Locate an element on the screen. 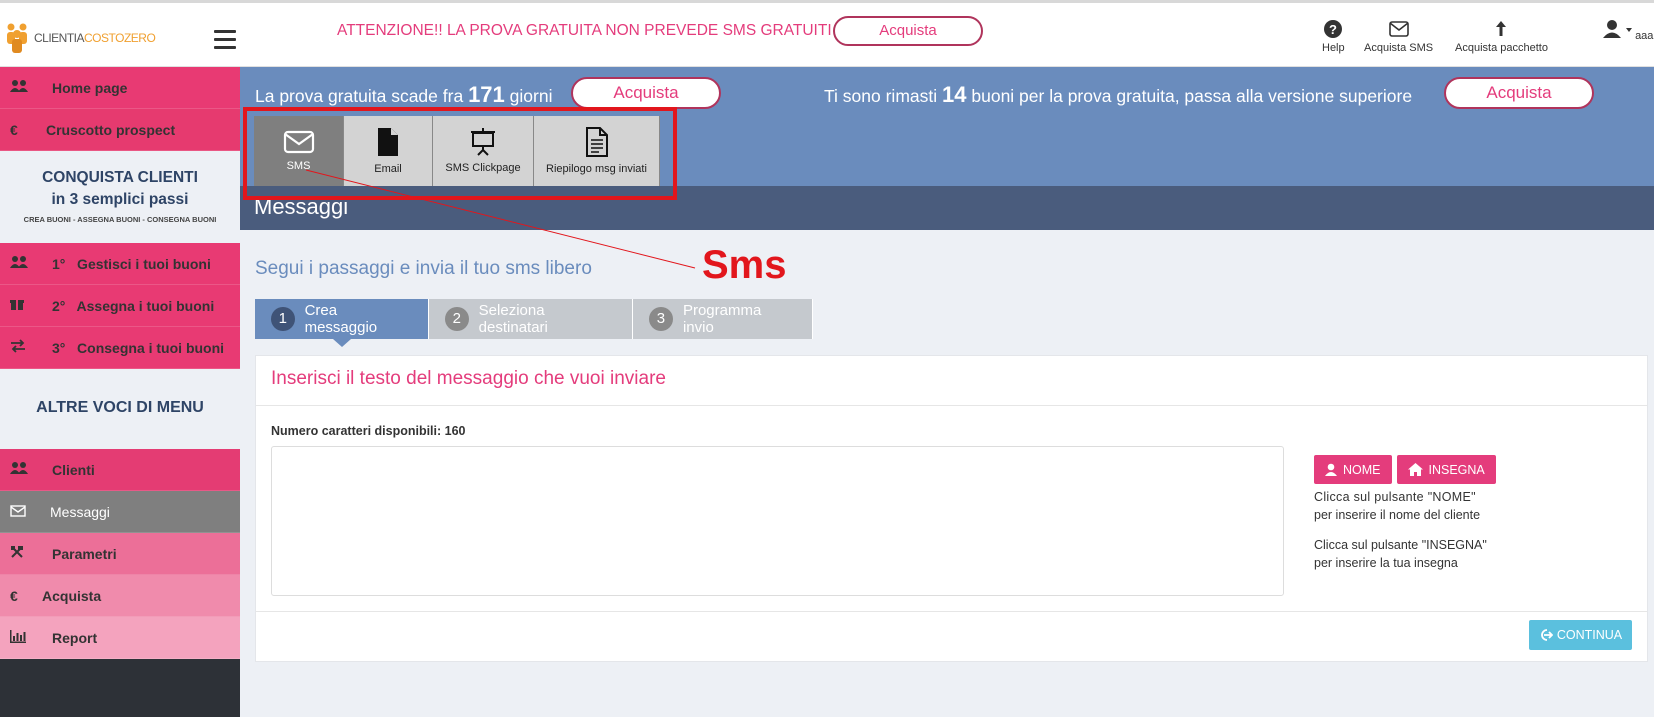 This screenshot has width=1654, height=717. arrow-up-icon is located at coordinates (1501, 28).